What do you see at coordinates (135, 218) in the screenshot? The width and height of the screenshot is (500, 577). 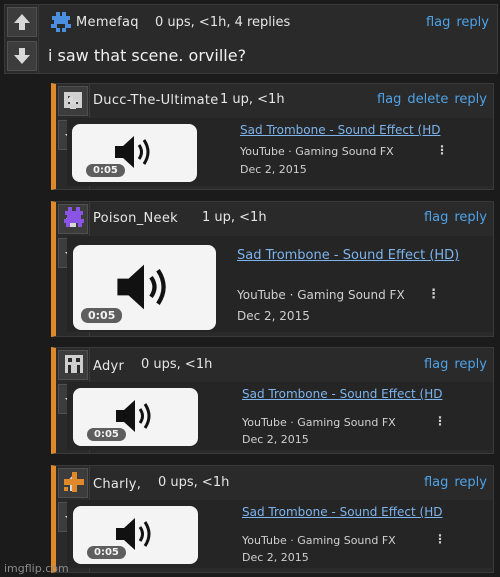 I see `comment-username: Poison_Neek` at bounding box center [135, 218].